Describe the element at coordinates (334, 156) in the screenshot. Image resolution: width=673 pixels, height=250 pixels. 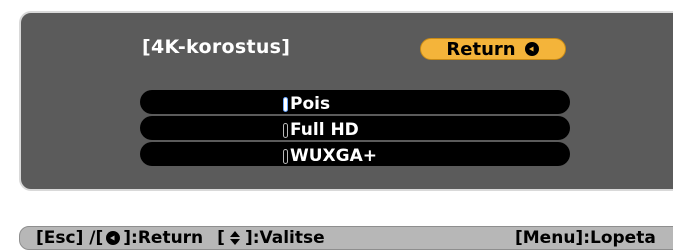
I see `option-label: WUXGA+` at that location.